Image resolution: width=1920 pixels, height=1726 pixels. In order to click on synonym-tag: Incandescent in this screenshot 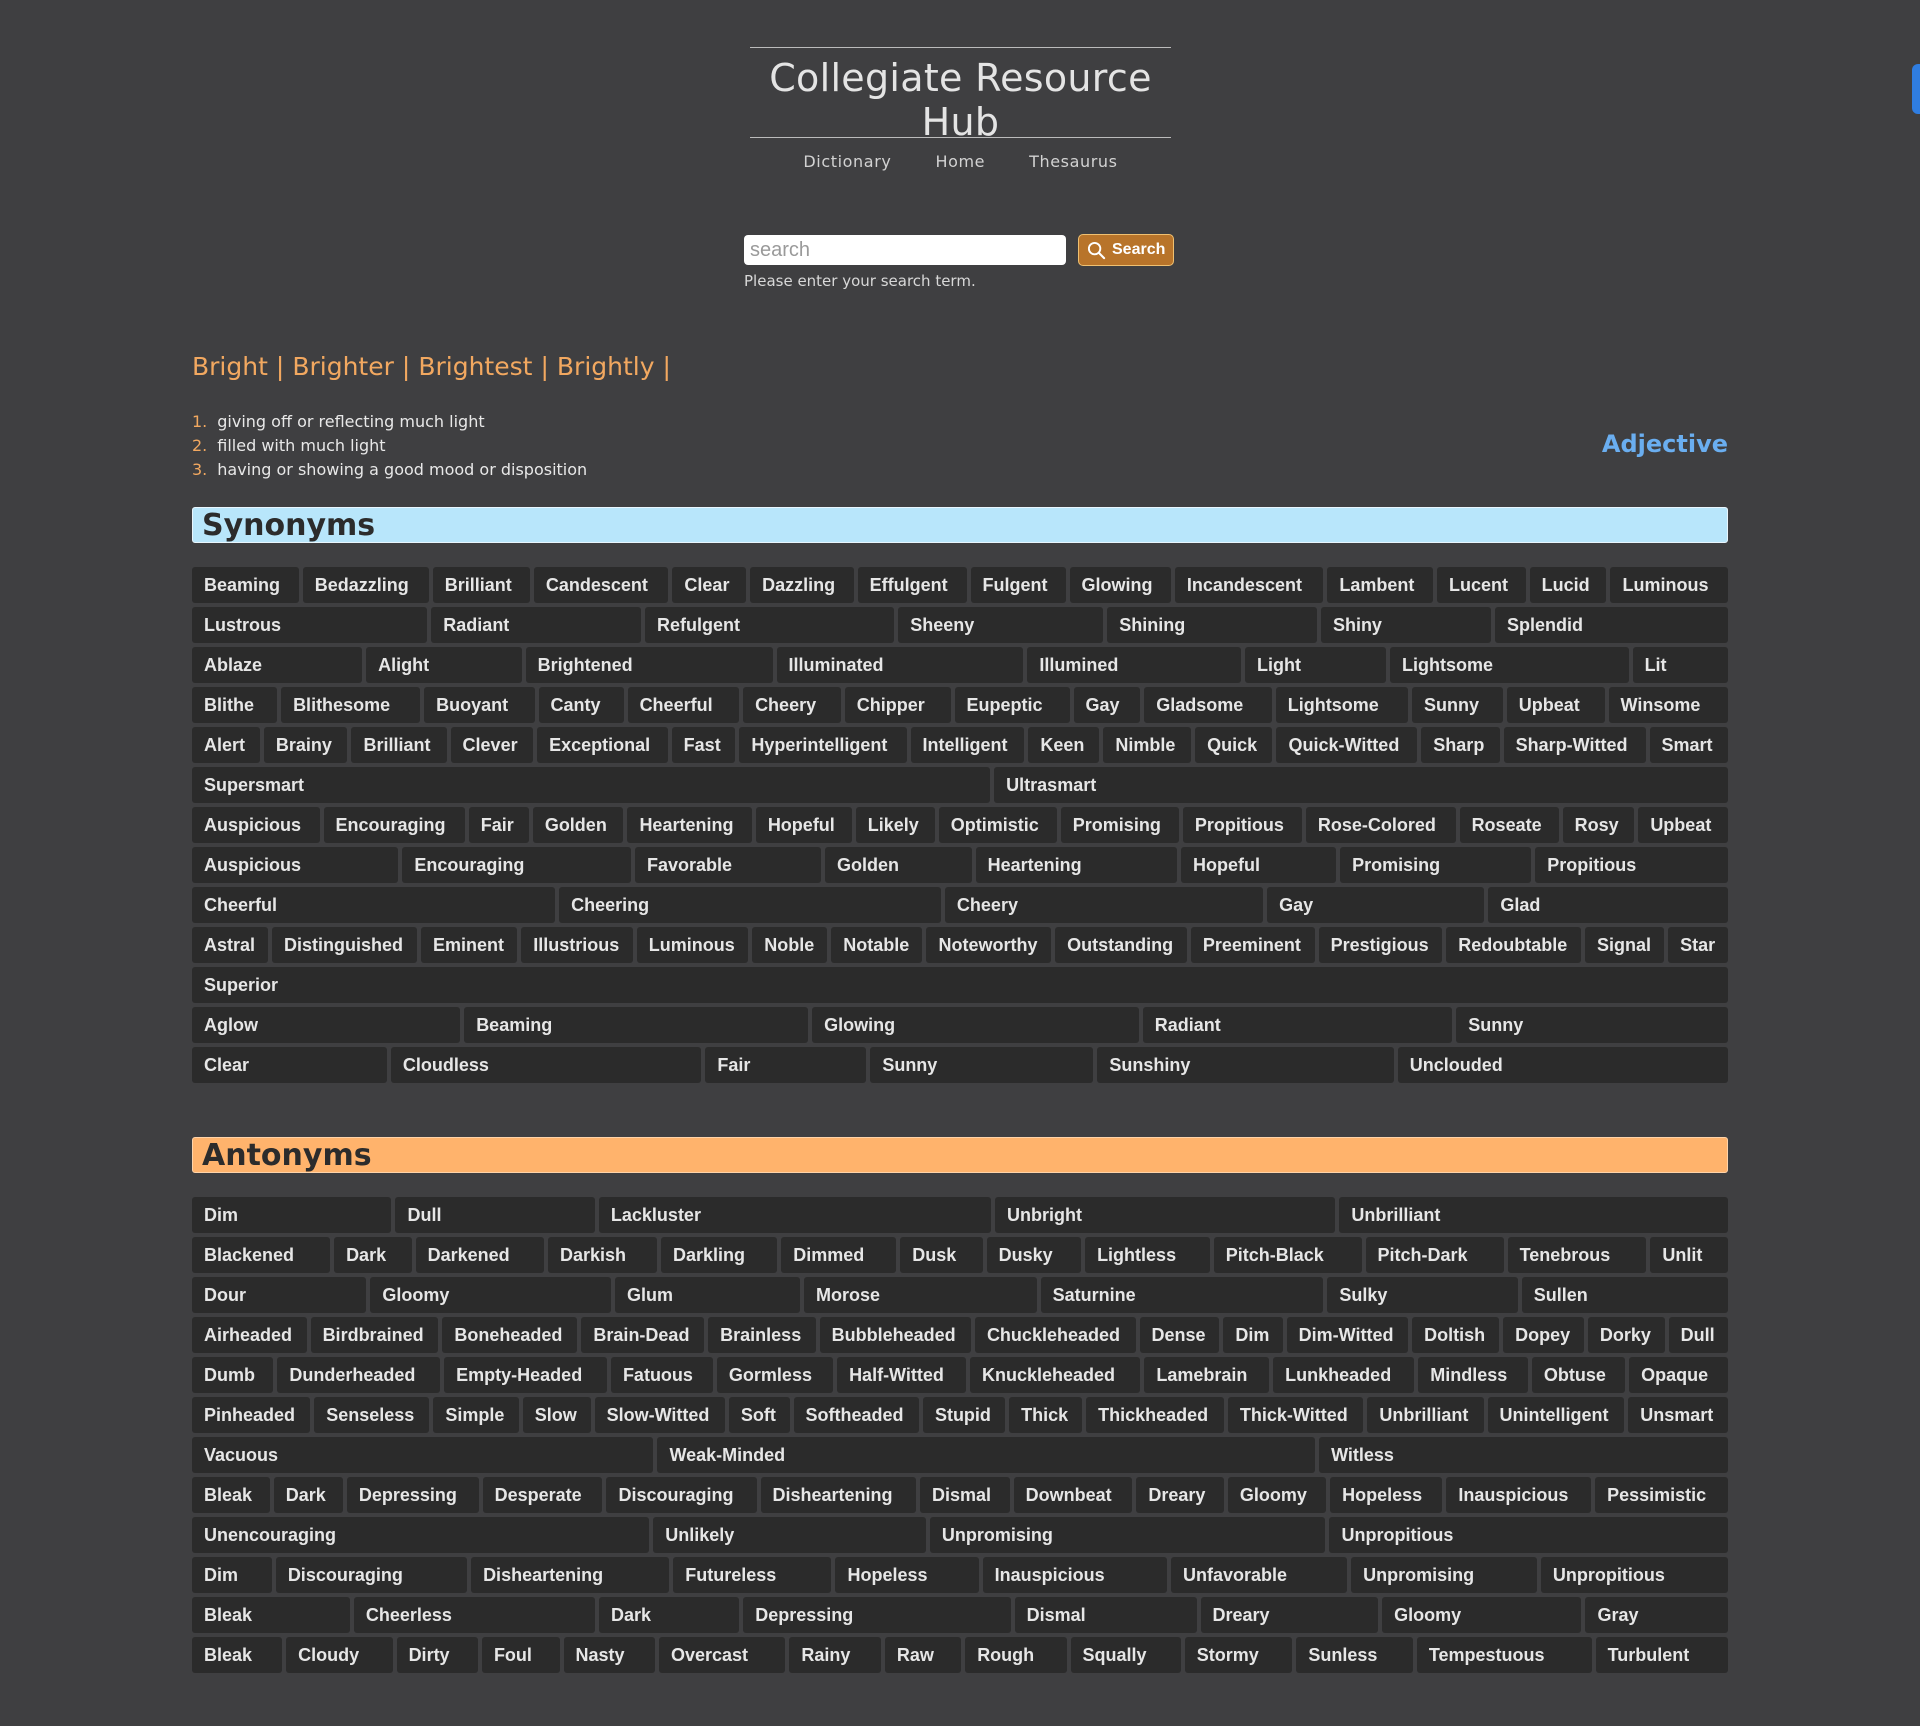, I will do `click(1249, 585)`.